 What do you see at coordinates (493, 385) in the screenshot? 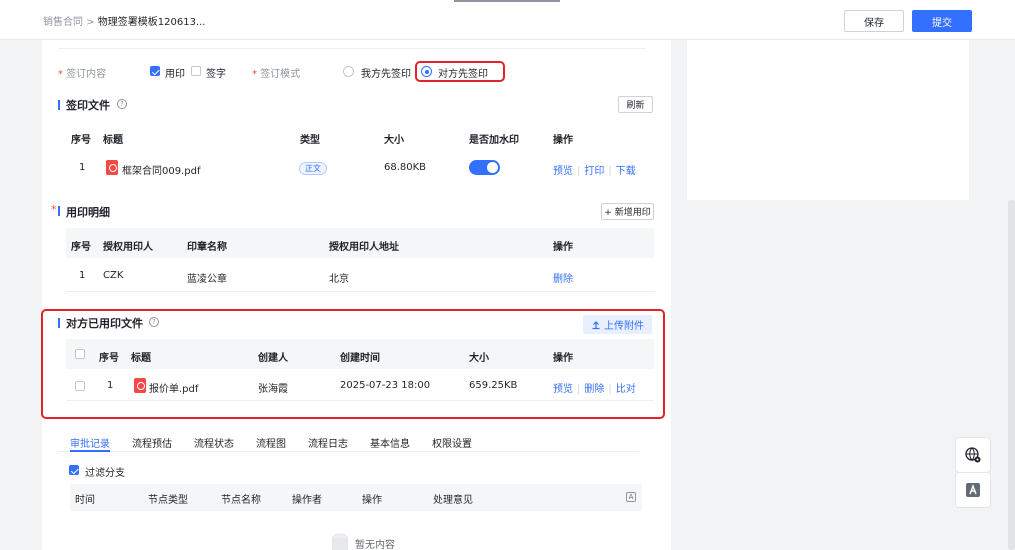
I see `file-size: 659.25KB` at bounding box center [493, 385].